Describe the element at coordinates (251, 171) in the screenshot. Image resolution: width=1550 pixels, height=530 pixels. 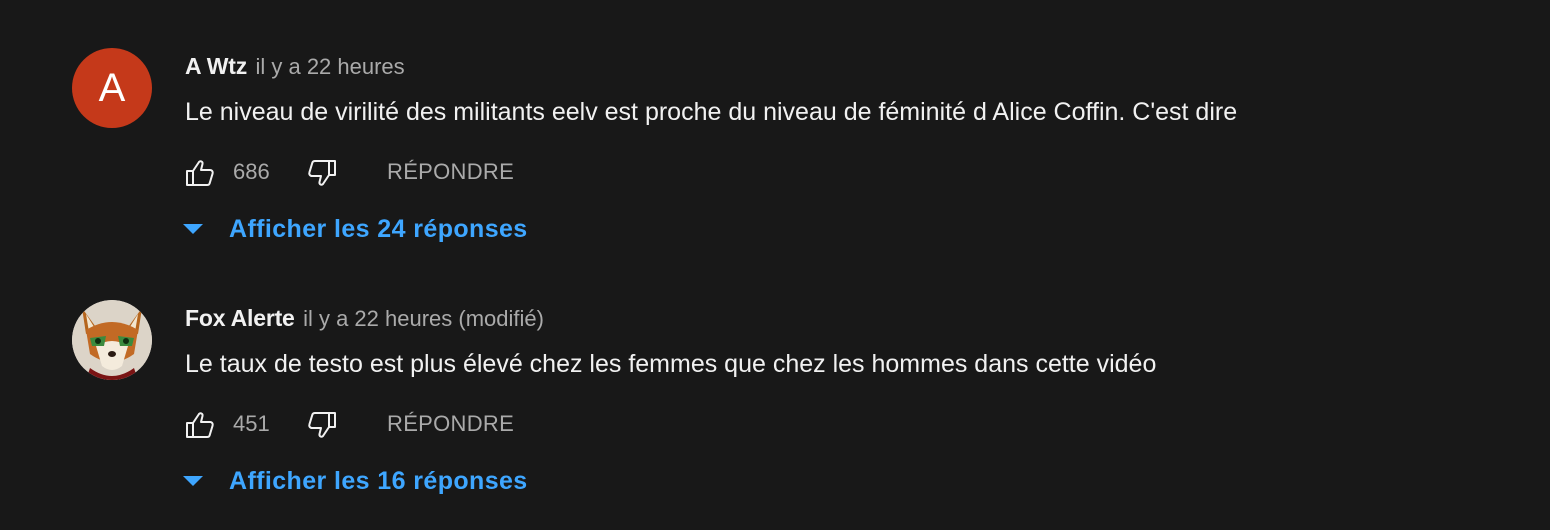
I see `like-count: 686` at that location.